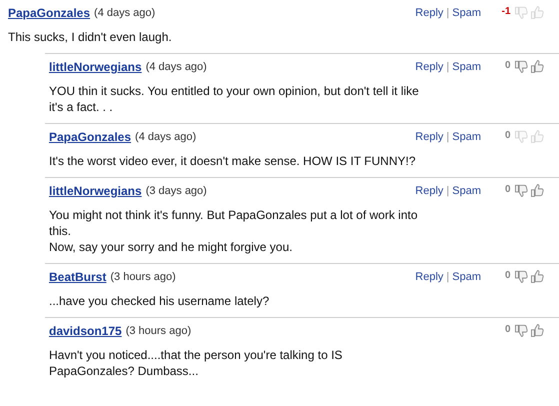  I want to click on username-link: davidson175, so click(85, 331).